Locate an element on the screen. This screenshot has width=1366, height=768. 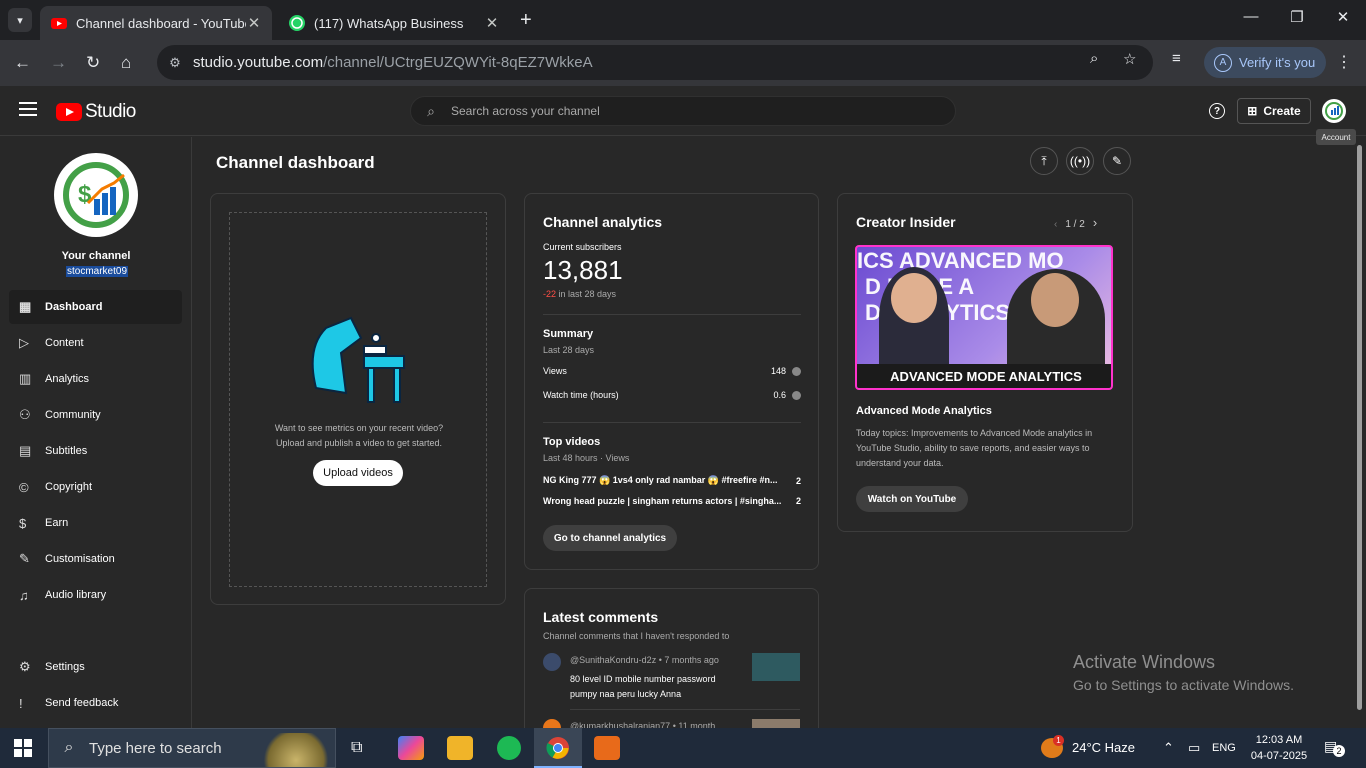
restore-icon: ❐ is located at coordinates (1297, 17).